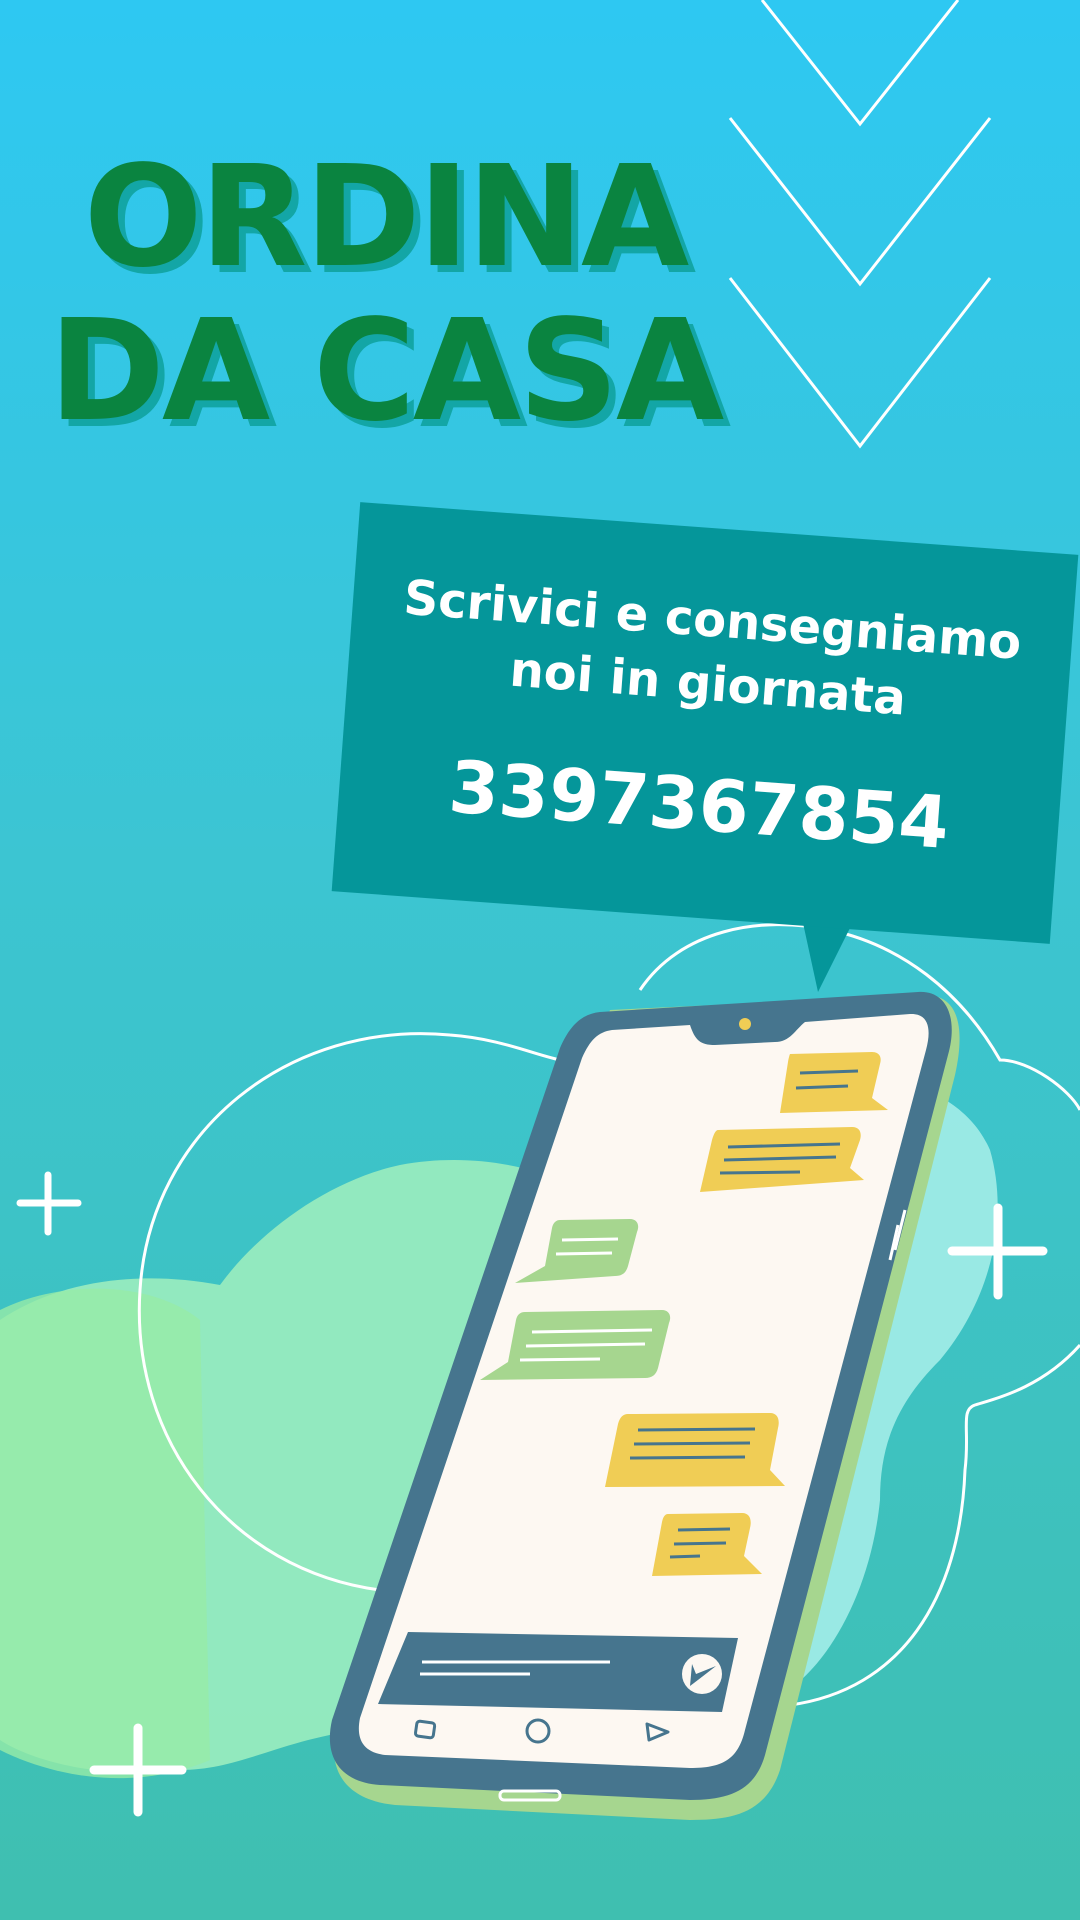 The width and height of the screenshot is (1080, 1920). What do you see at coordinates (702, 1674) in the screenshot?
I see `send-icon` at bounding box center [702, 1674].